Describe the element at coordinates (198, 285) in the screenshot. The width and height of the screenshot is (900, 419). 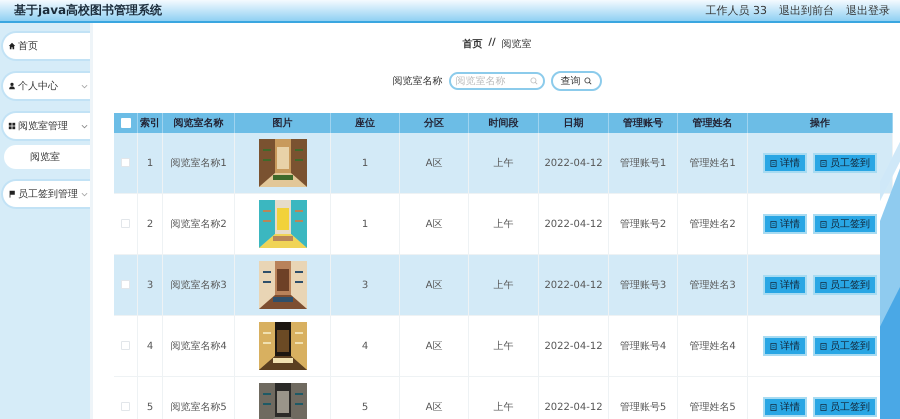
I see `table-cell: 阅览室名称3` at that location.